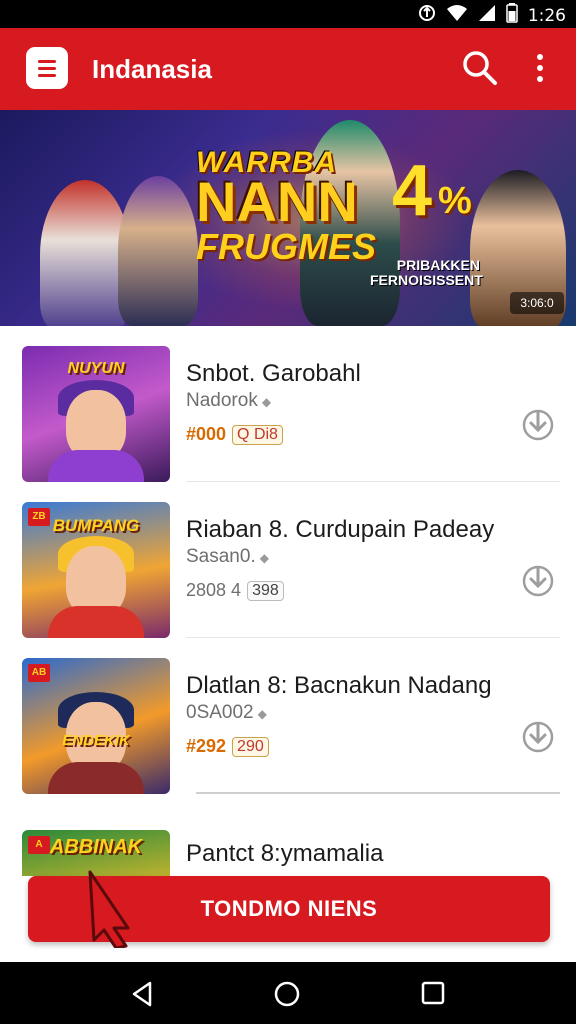 This screenshot has width=576, height=1024. Describe the element at coordinates (457, 15) in the screenshot. I see `wifi-icon` at that location.